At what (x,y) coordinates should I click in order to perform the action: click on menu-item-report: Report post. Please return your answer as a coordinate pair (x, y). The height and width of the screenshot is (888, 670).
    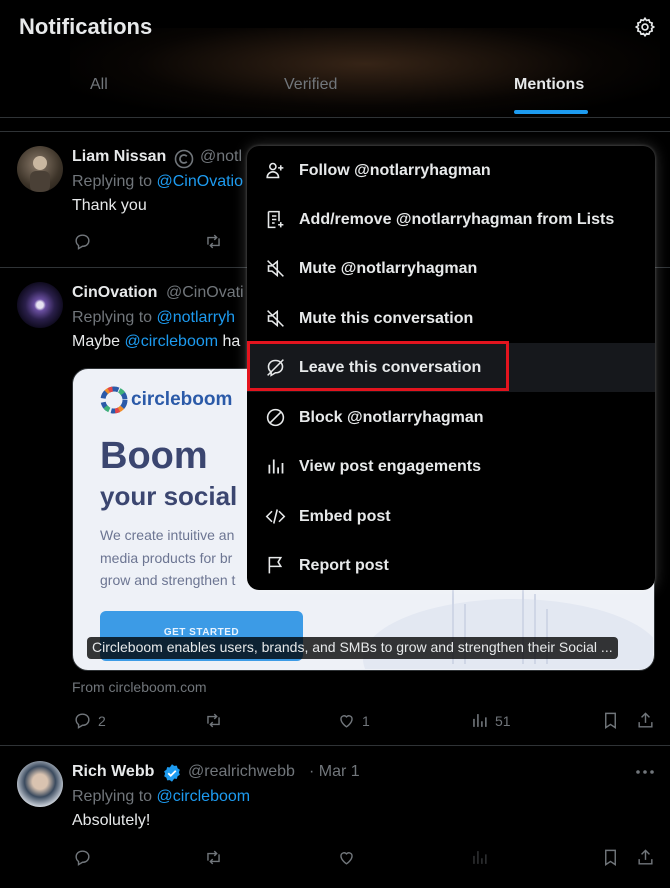
    Looking at the image, I should click on (451, 565).